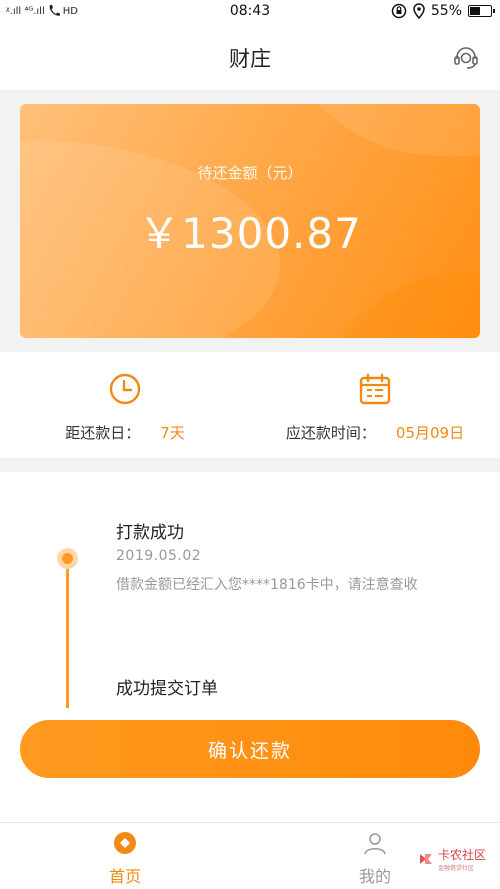  Describe the element at coordinates (125, 843) in the screenshot. I see `home-diamond-icon` at that location.